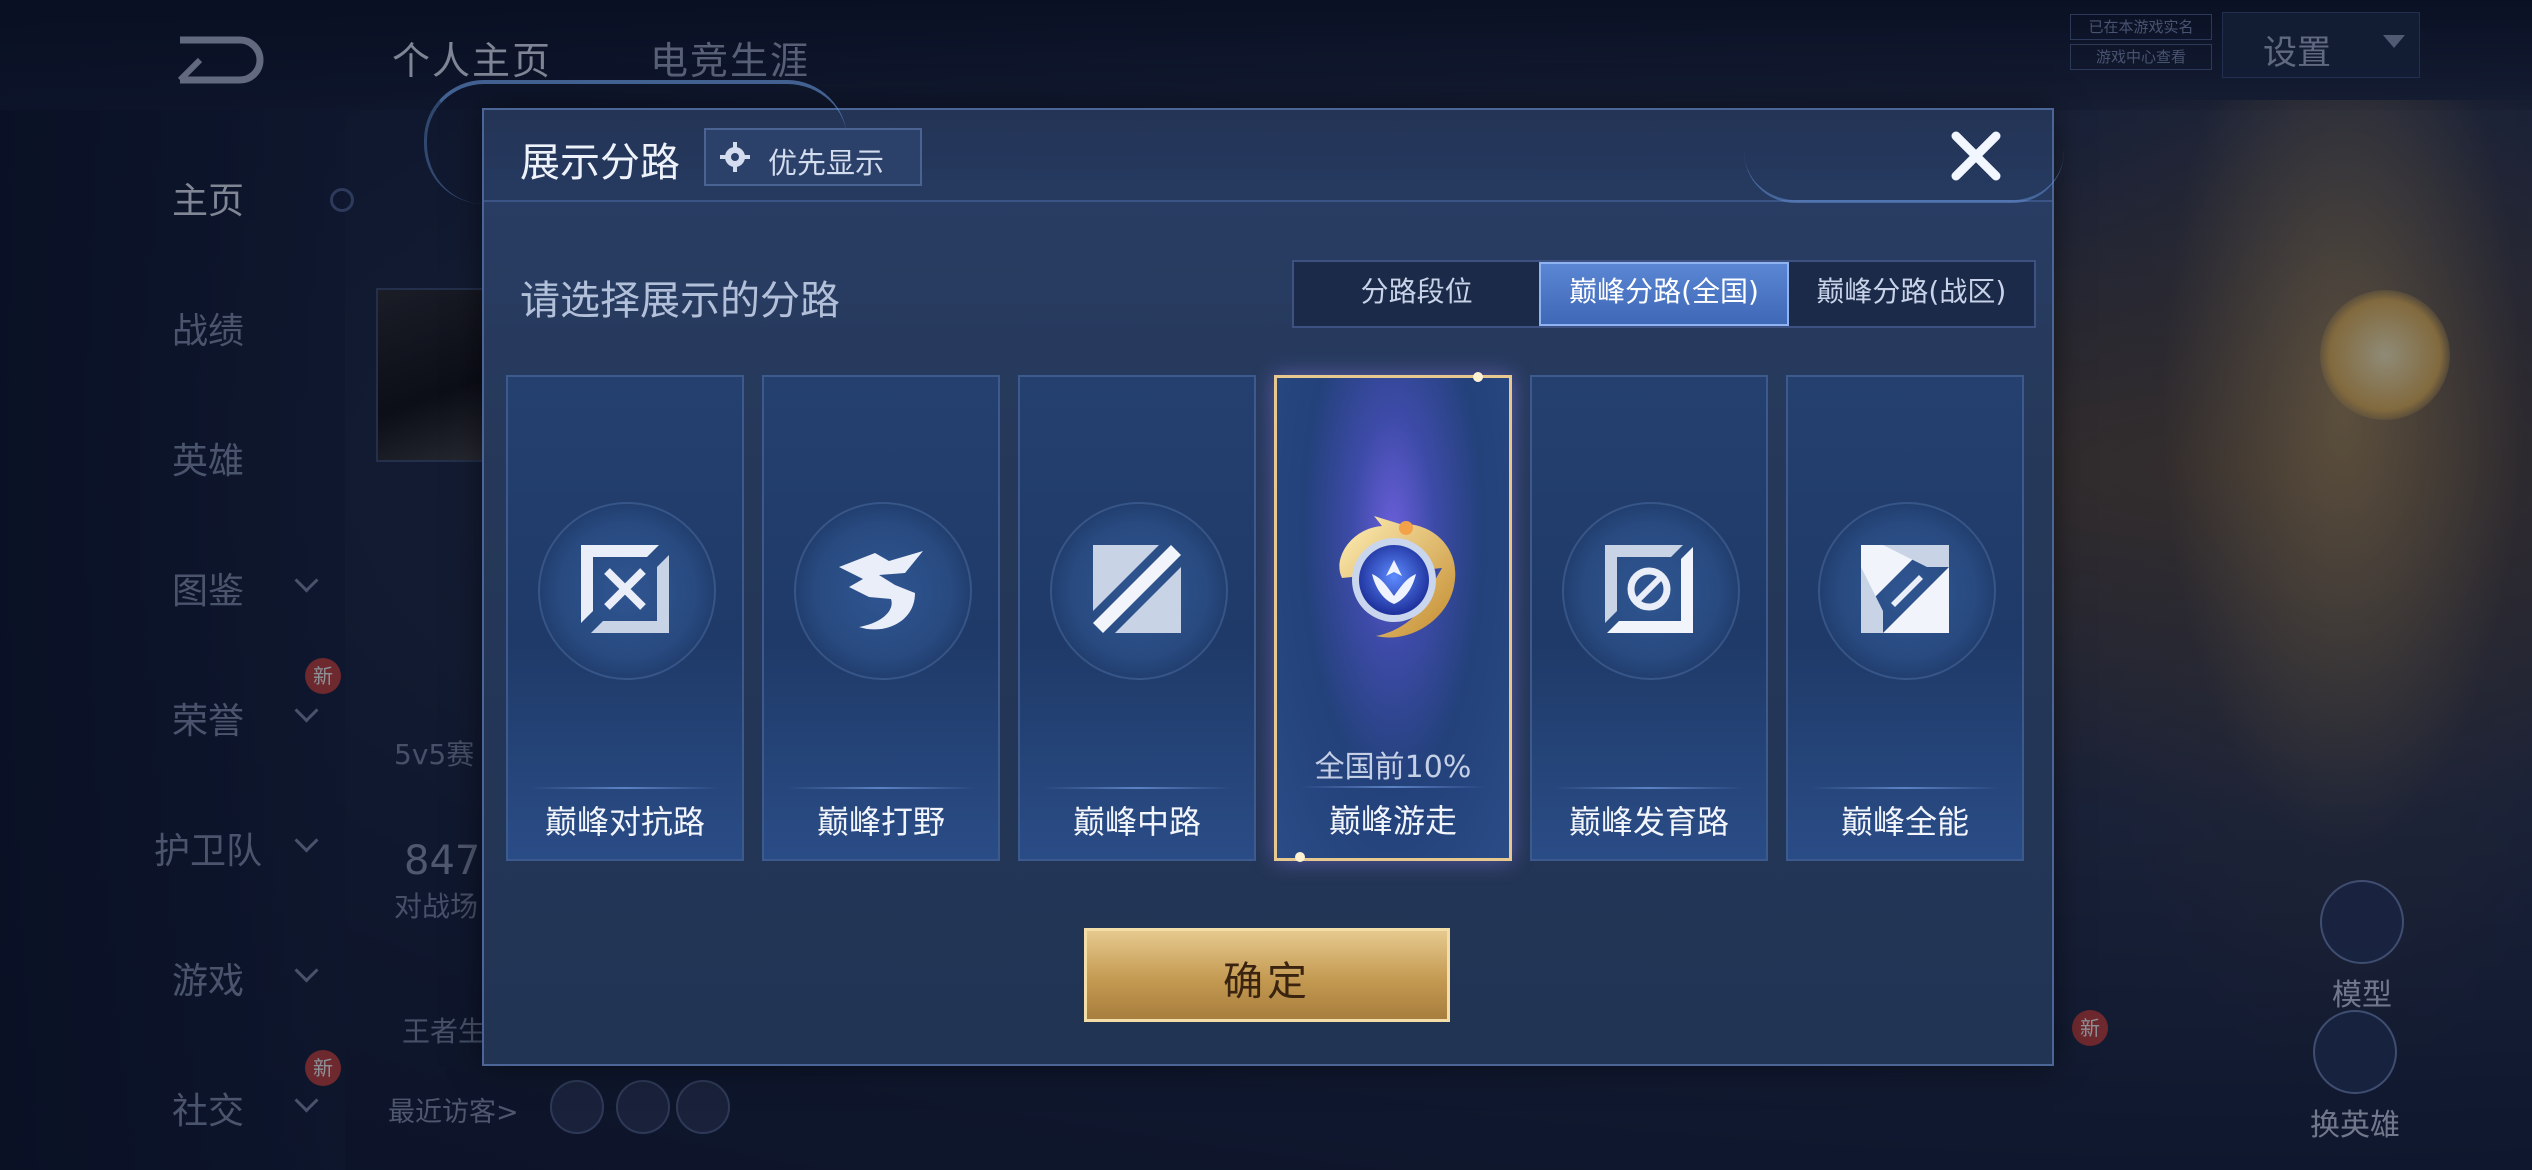 The image size is (2532, 1170). What do you see at coordinates (625, 589) in the screenshot?
I see `top-lane-icon` at bounding box center [625, 589].